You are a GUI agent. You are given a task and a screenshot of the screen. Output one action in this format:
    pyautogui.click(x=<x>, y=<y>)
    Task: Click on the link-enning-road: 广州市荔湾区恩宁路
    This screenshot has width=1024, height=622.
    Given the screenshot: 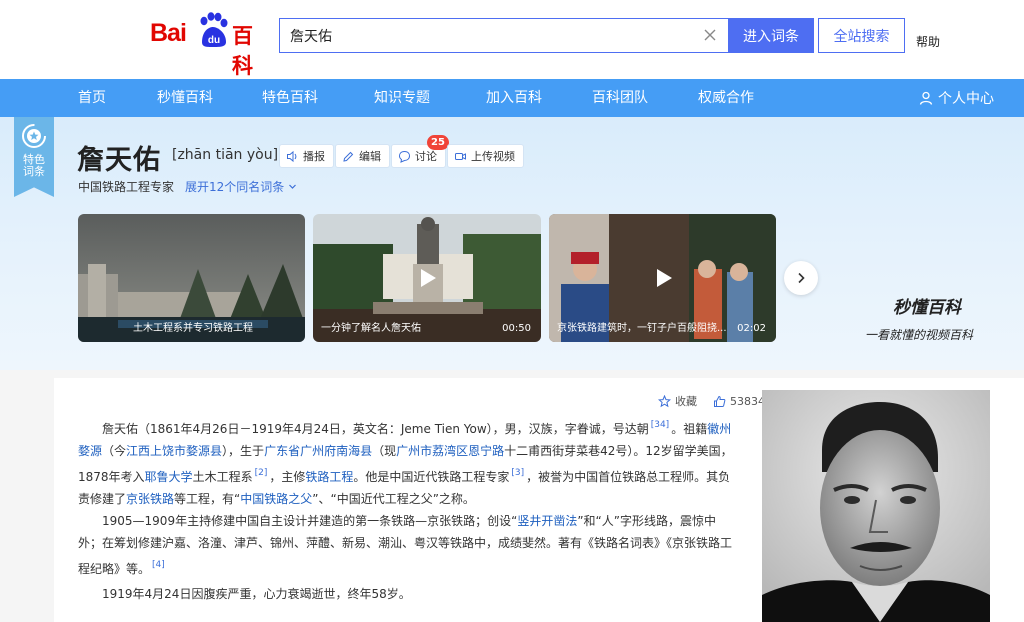 What is the action you would take?
    pyautogui.click(x=450, y=451)
    